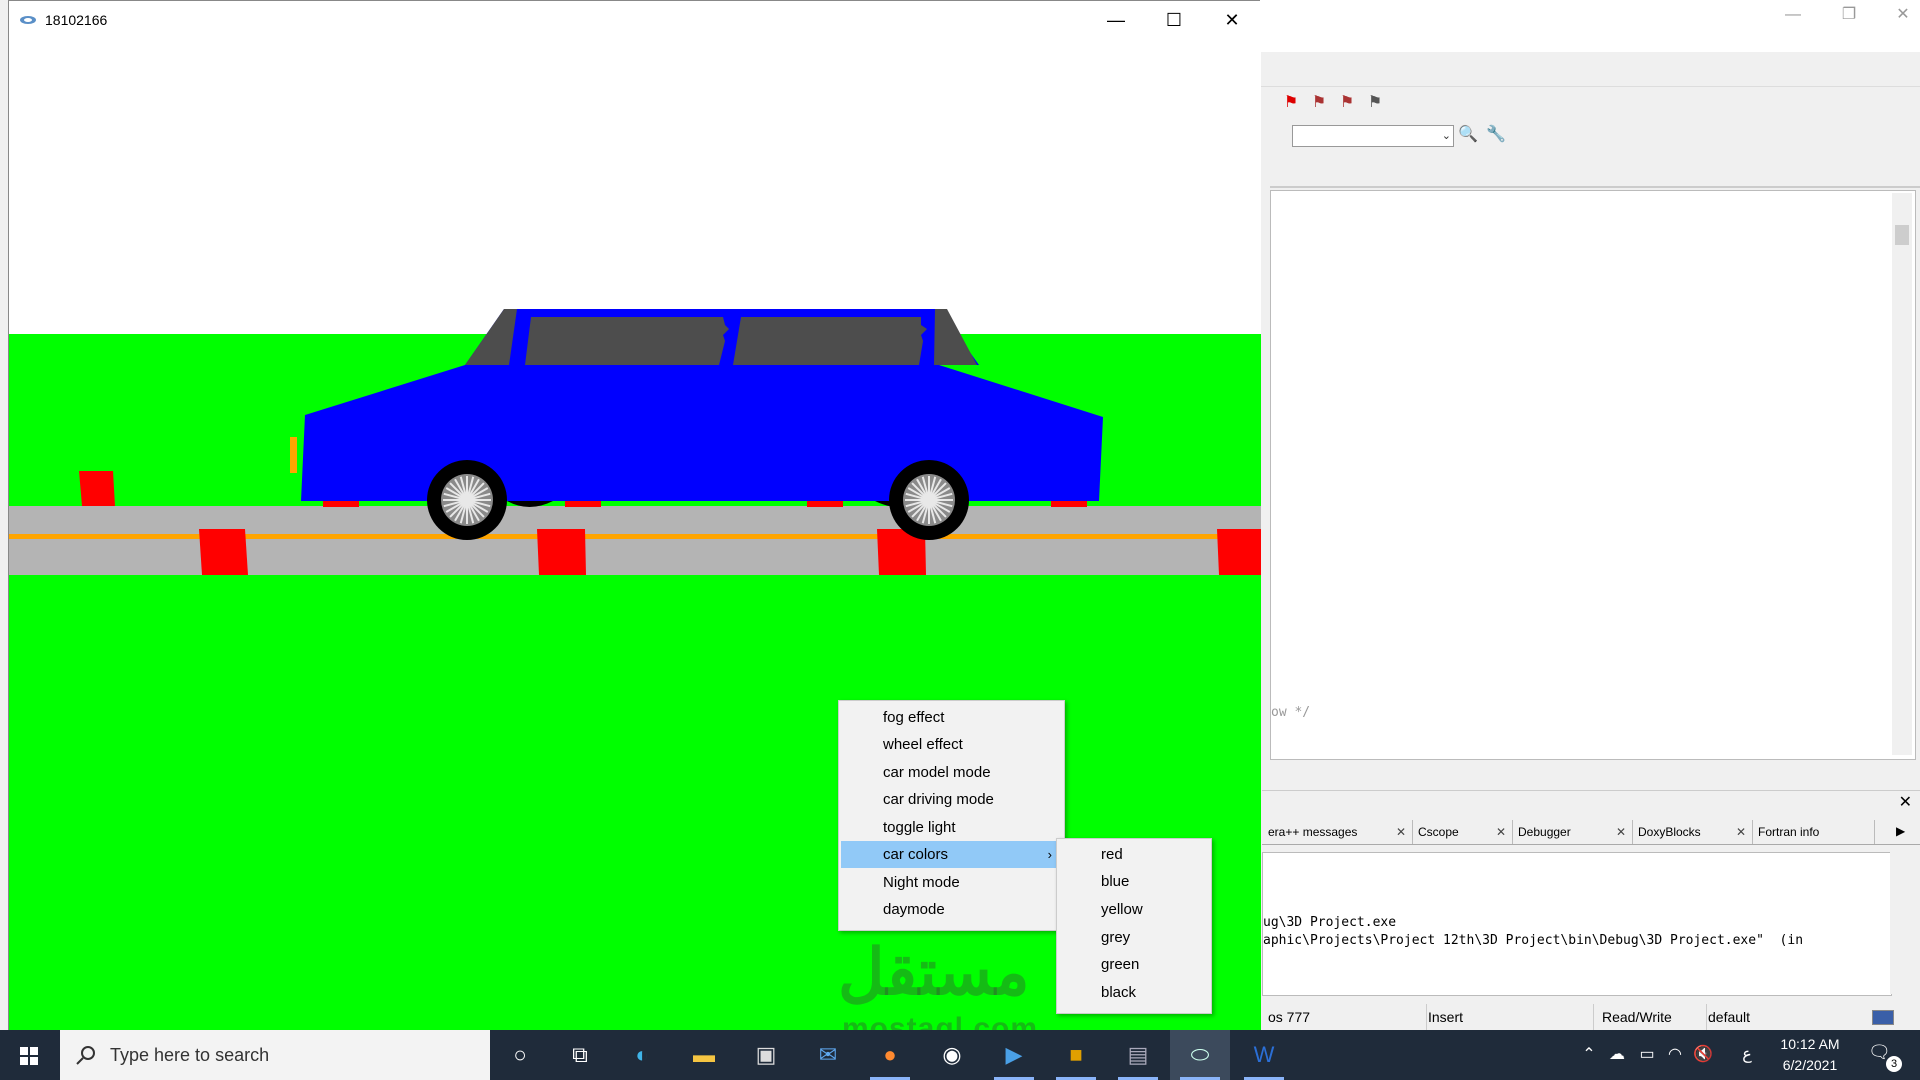 The width and height of the screenshot is (1920, 1080). What do you see at coordinates (1468, 134) in the screenshot?
I see `search-icon: 🔍` at bounding box center [1468, 134].